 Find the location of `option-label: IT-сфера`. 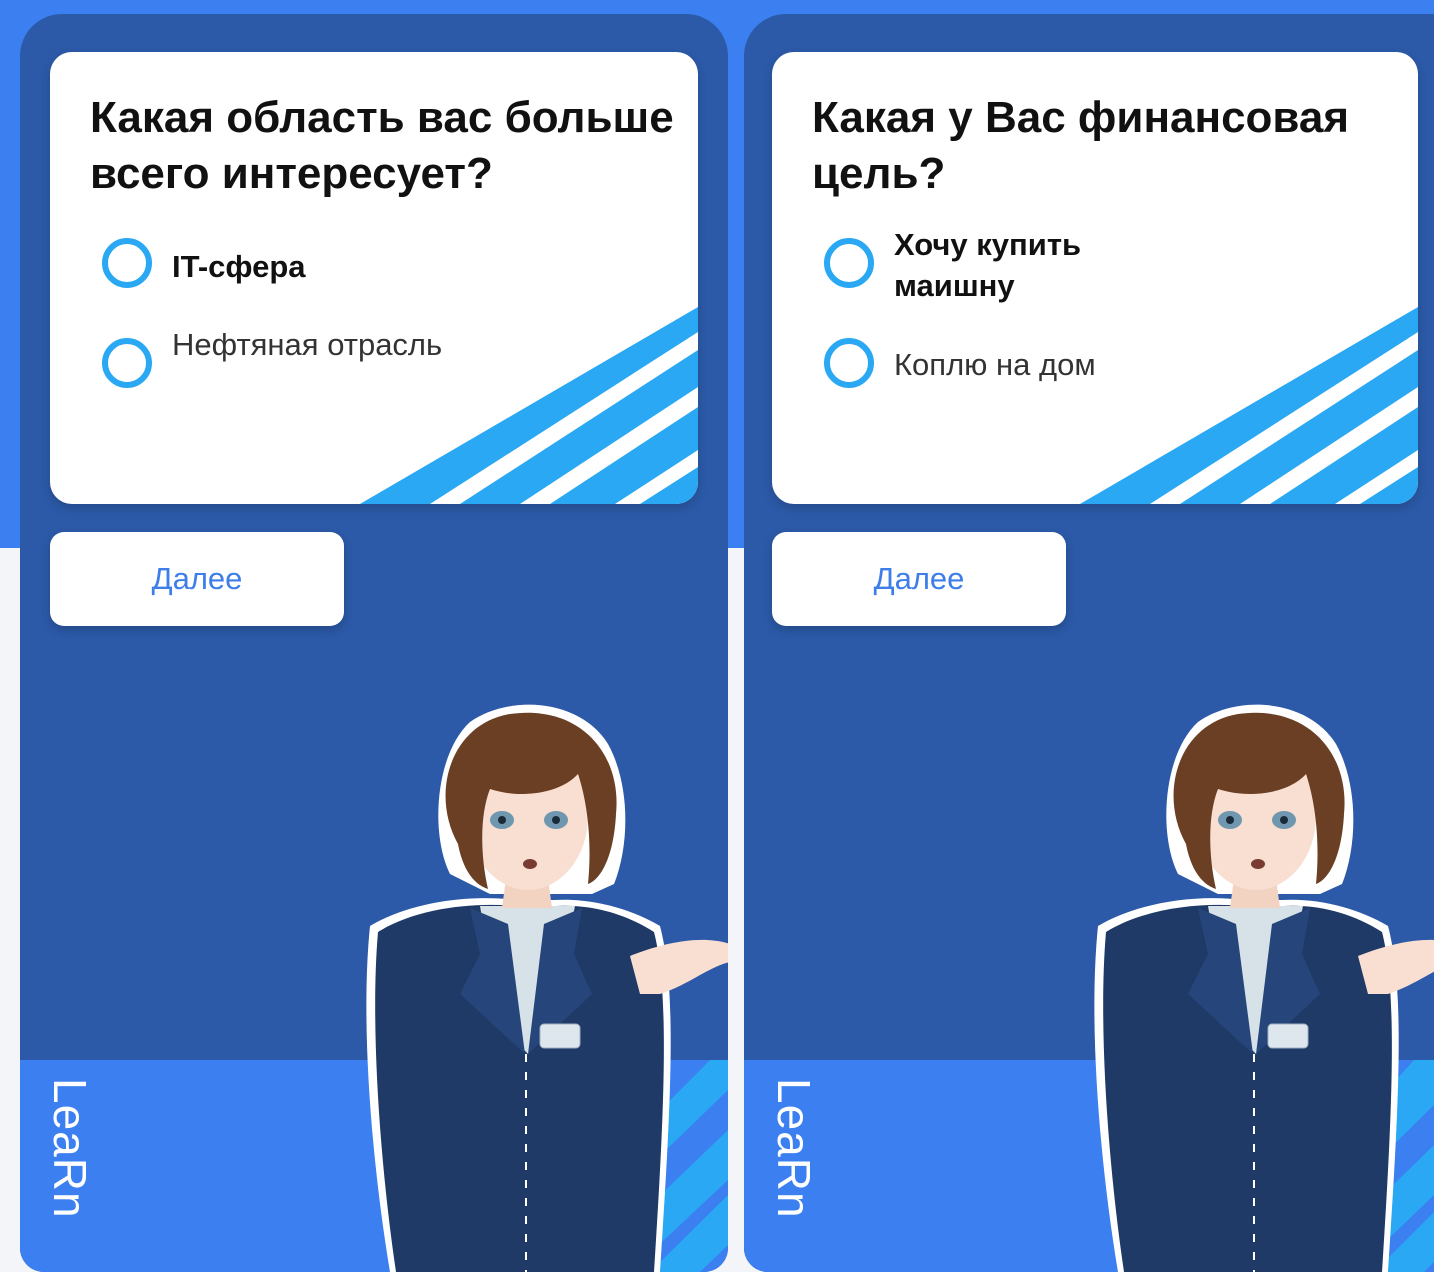

option-label: IT-сфера is located at coordinates (312, 266).